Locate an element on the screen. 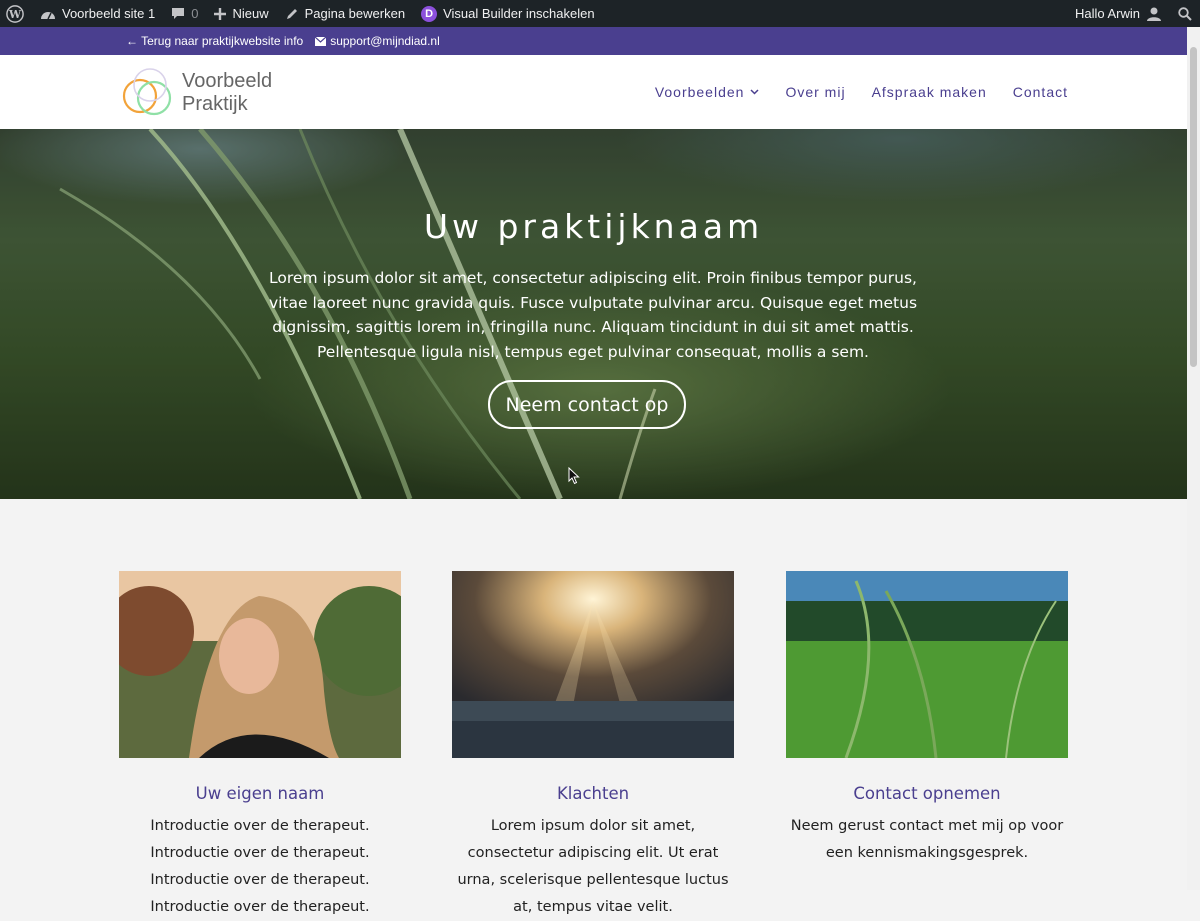  site-name: Voorbeeld site 1 is located at coordinates (109, 13).